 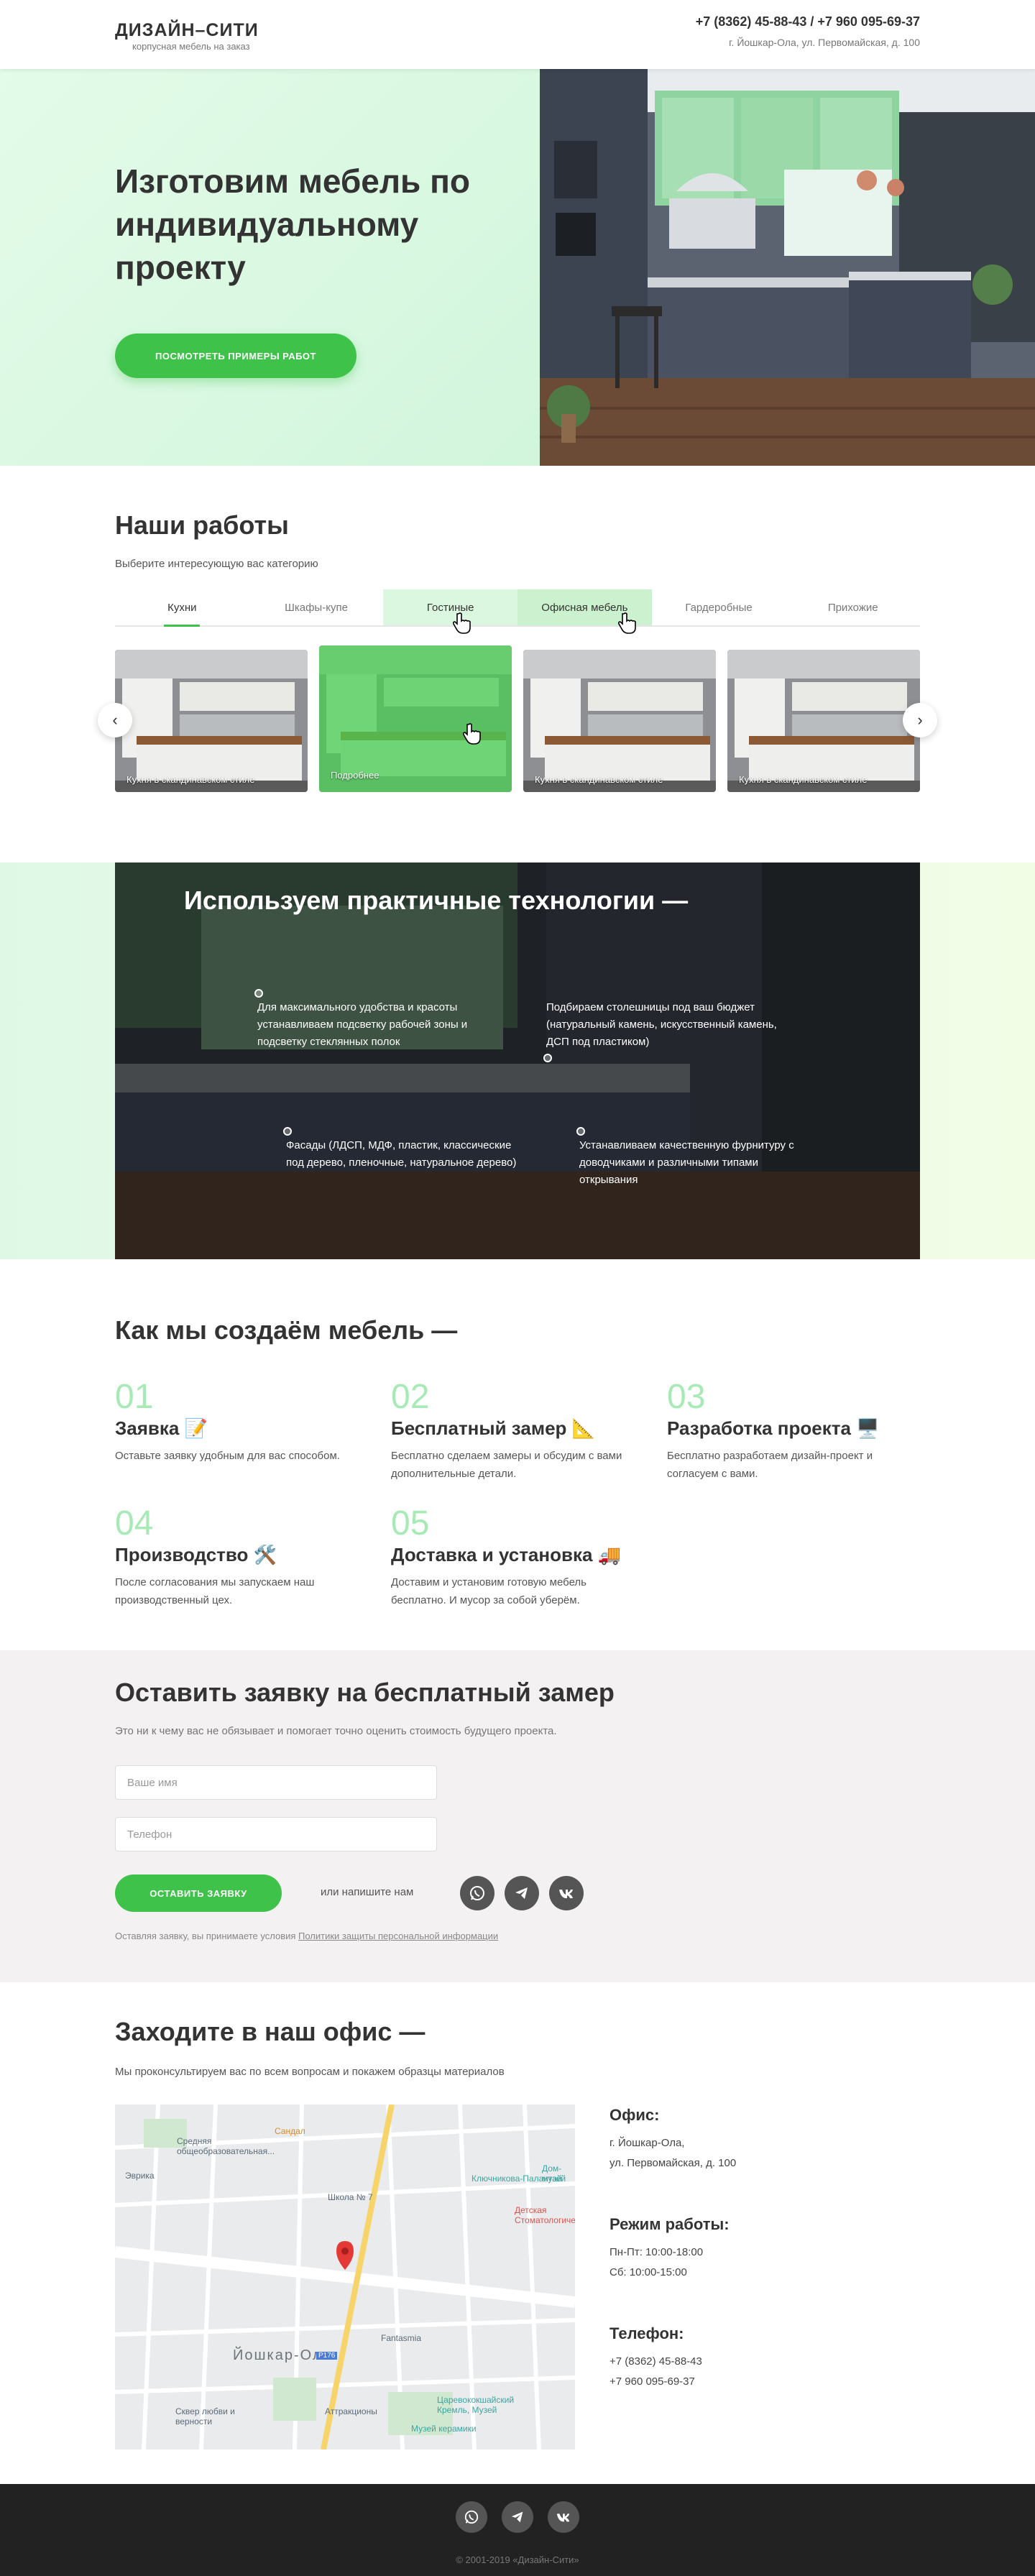 What do you see at coordinates (444, 2429) in the screenshot?
I see `map-label: Музей керамики` at bounding box center [444, 2429].